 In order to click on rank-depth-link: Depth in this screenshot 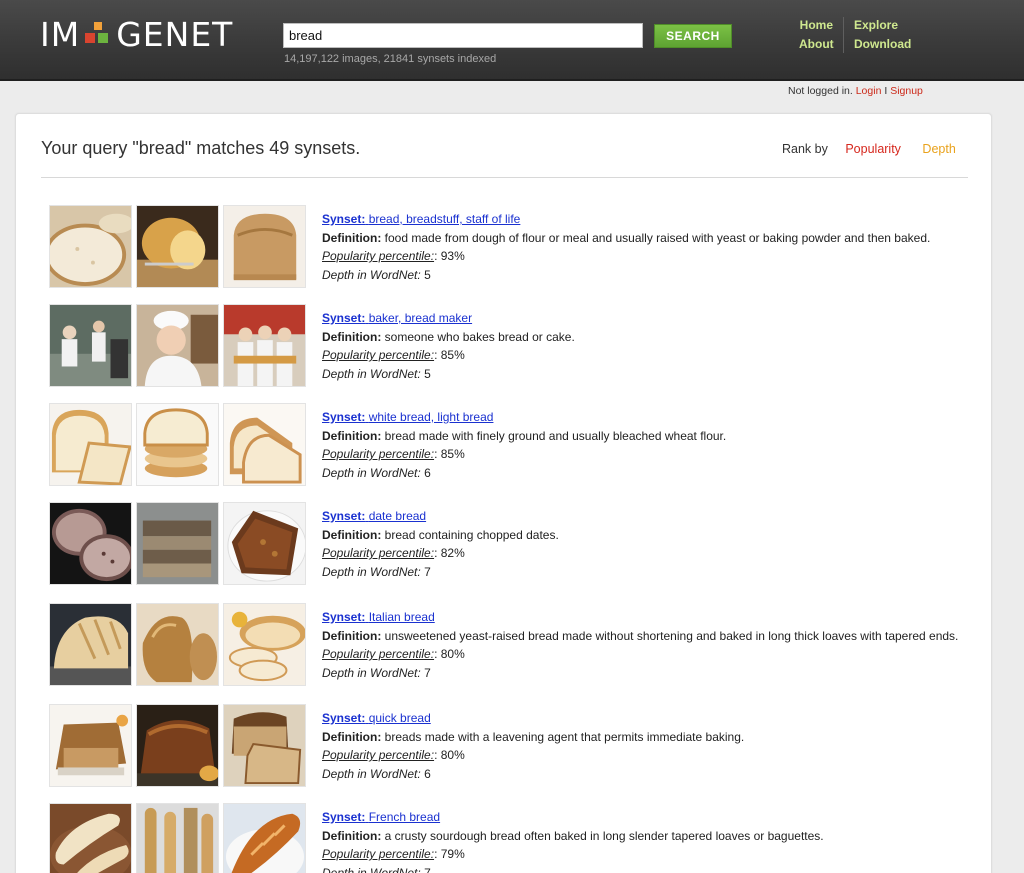, I will do `click(938, 149)`.